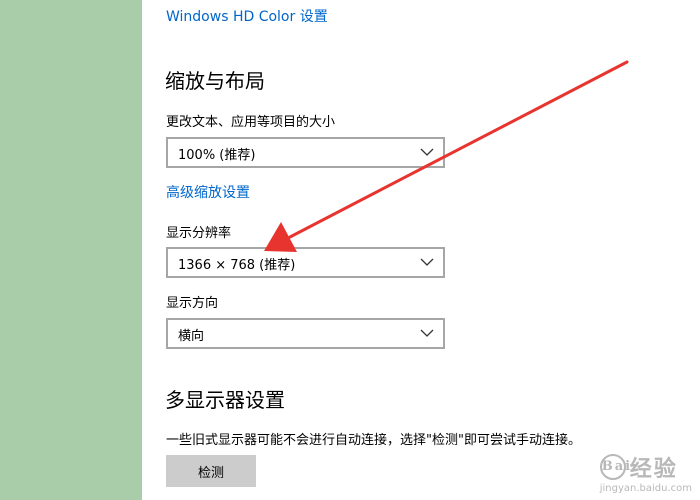 The width and height of the screenshot is (700, 500). Describe the element at coordinates (215, 81) in the screenshot. I see `scale-layout-title: 缩放与布局` at that location.